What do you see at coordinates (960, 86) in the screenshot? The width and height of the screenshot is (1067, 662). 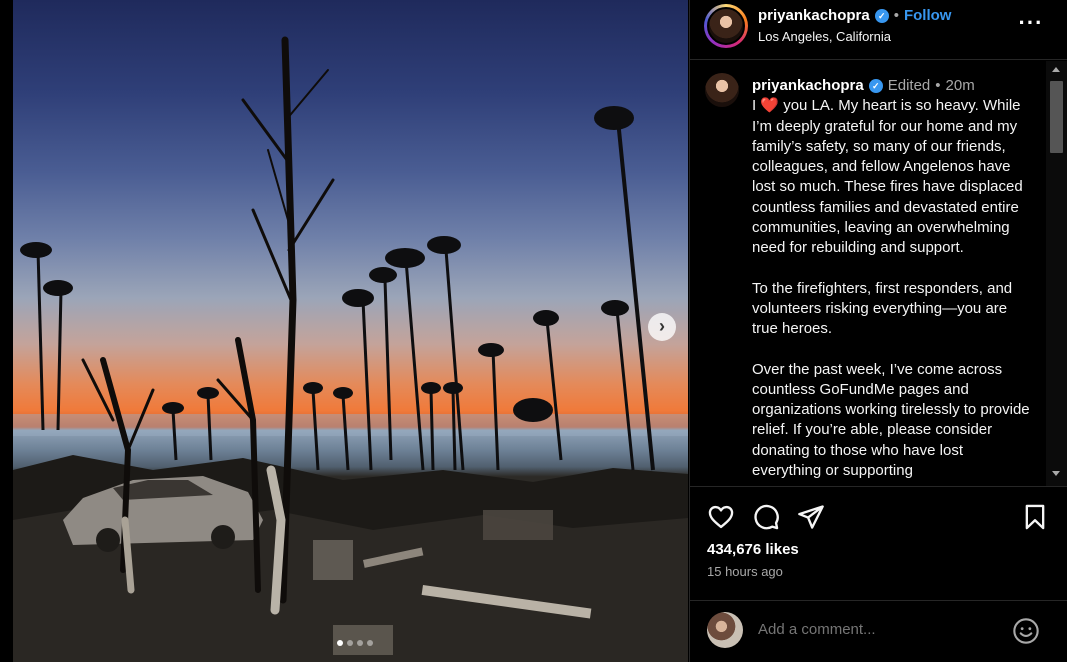 I see `caption-time: 20m` at bounding box center [960, 86].